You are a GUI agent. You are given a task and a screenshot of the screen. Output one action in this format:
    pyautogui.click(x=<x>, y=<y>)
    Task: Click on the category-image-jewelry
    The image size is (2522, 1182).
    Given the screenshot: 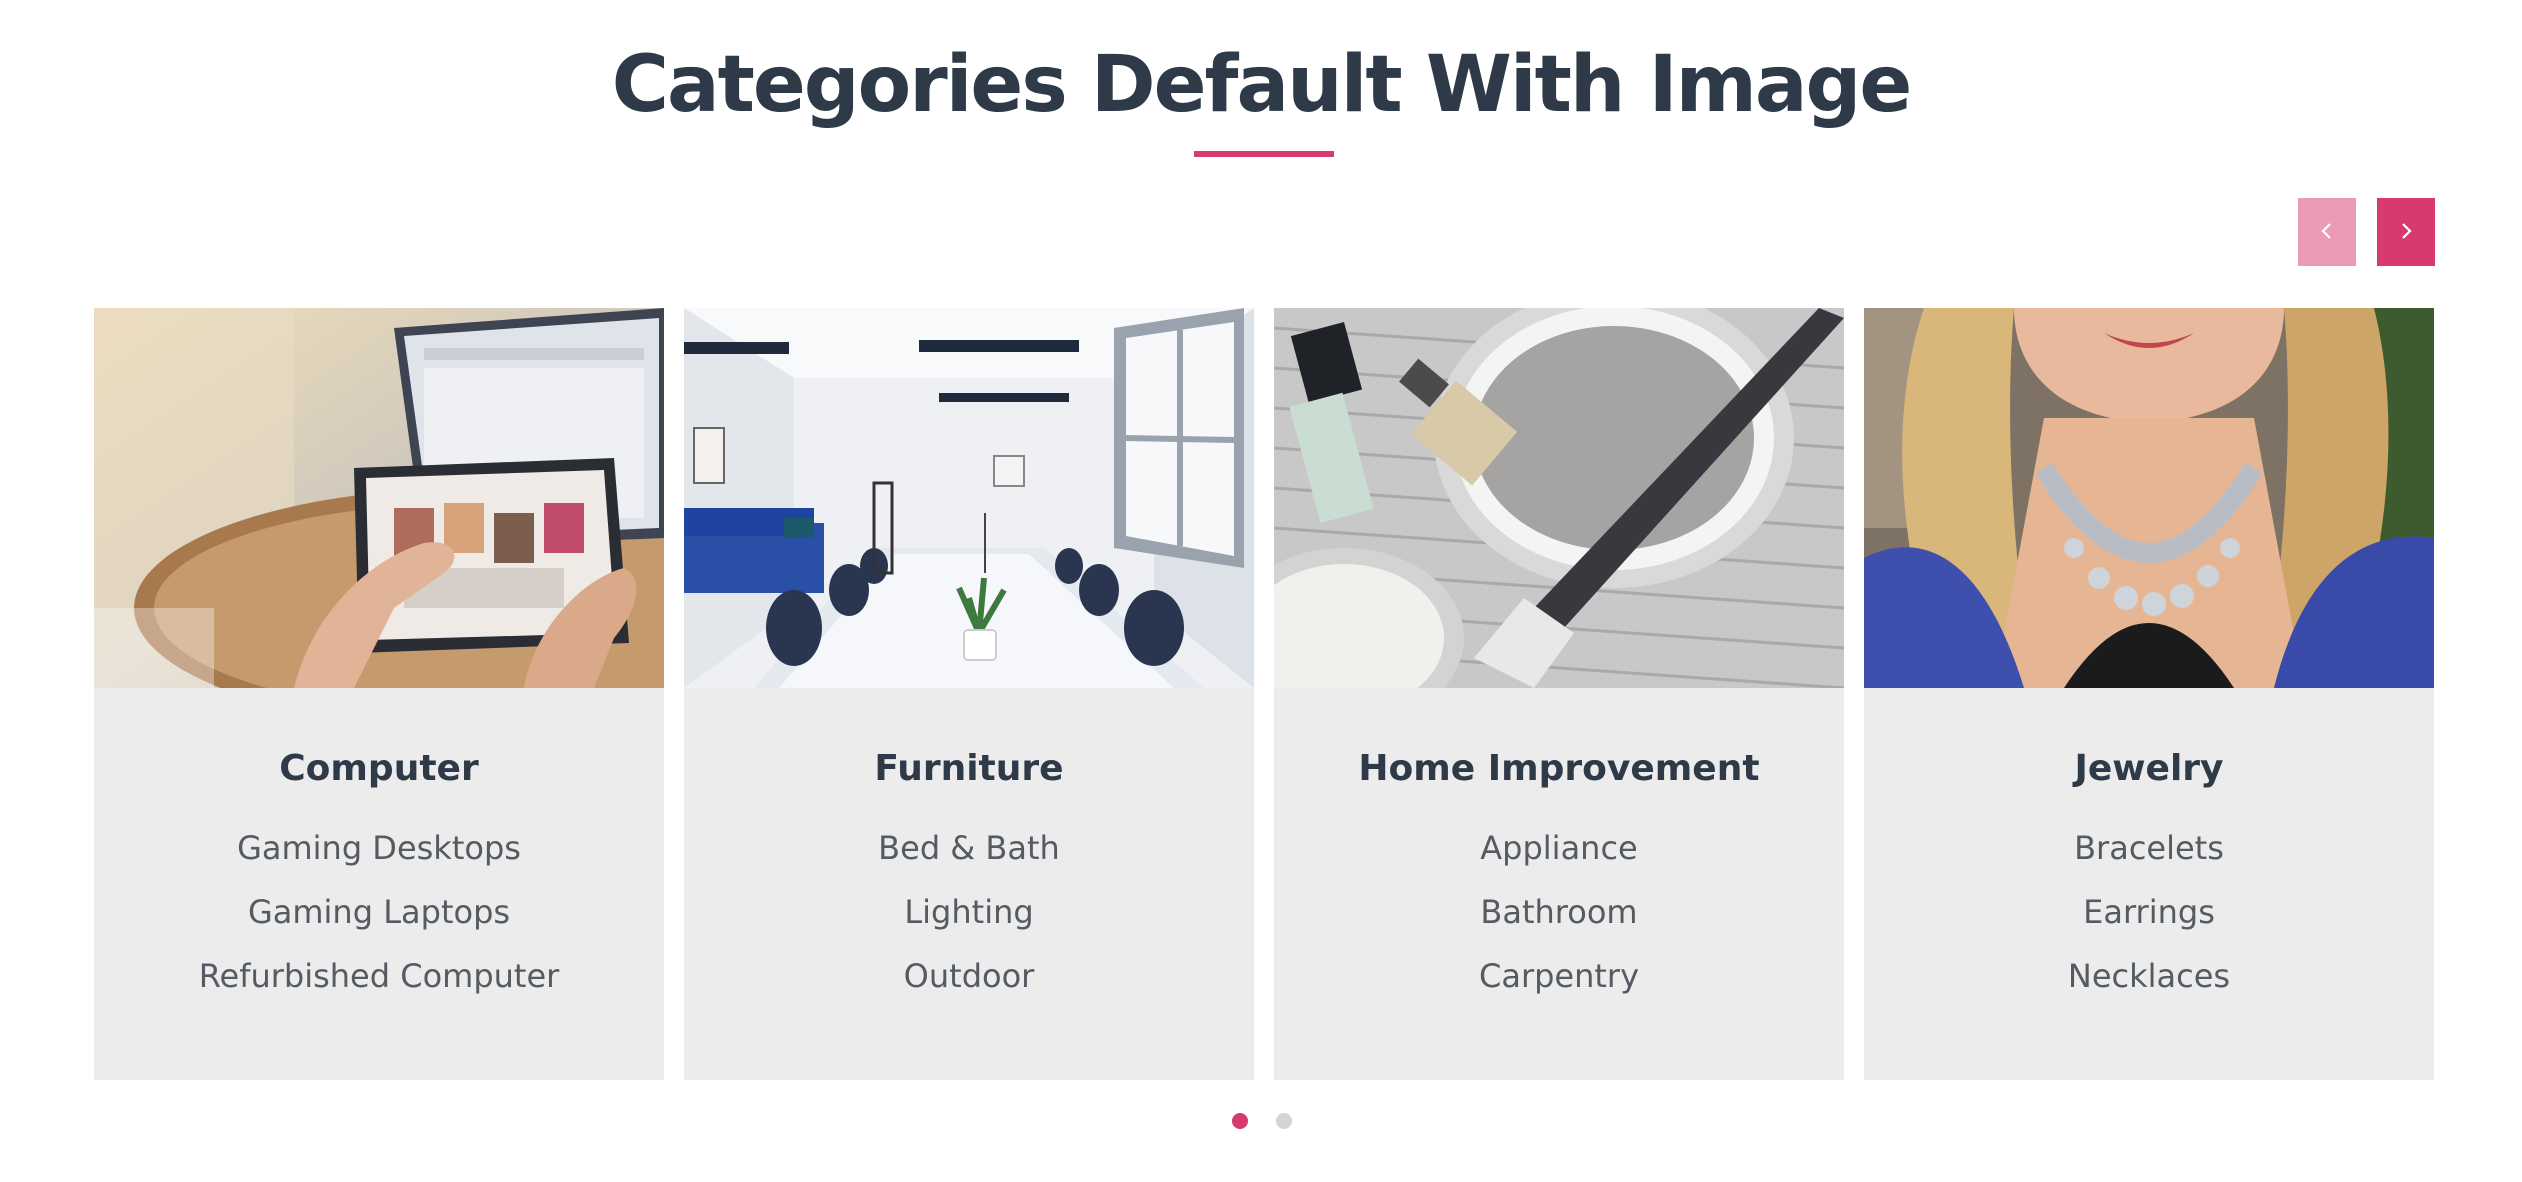 What is the action you would take?
    pyautogui.click(x=2149, y=498)
    